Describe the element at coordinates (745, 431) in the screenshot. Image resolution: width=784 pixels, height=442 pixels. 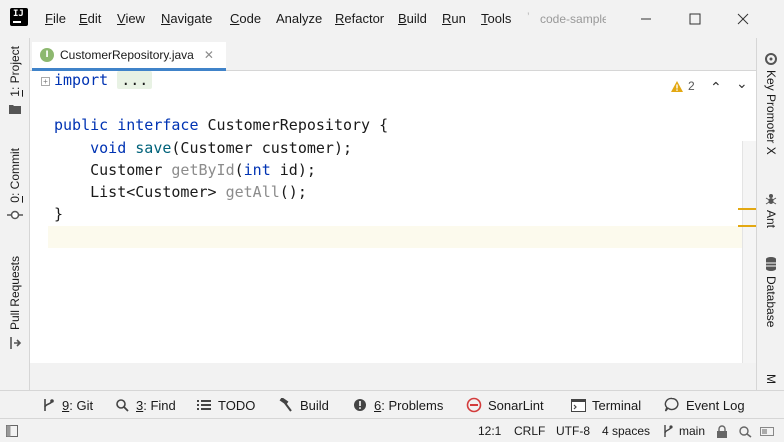
I see `inspector-icon` at that location.